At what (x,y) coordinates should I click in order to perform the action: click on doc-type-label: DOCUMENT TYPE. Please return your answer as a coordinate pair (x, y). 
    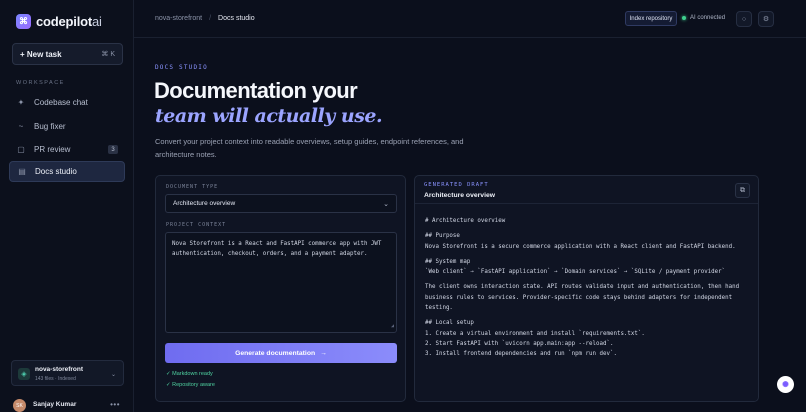
    Looking at the image, I should click on (192, 187).